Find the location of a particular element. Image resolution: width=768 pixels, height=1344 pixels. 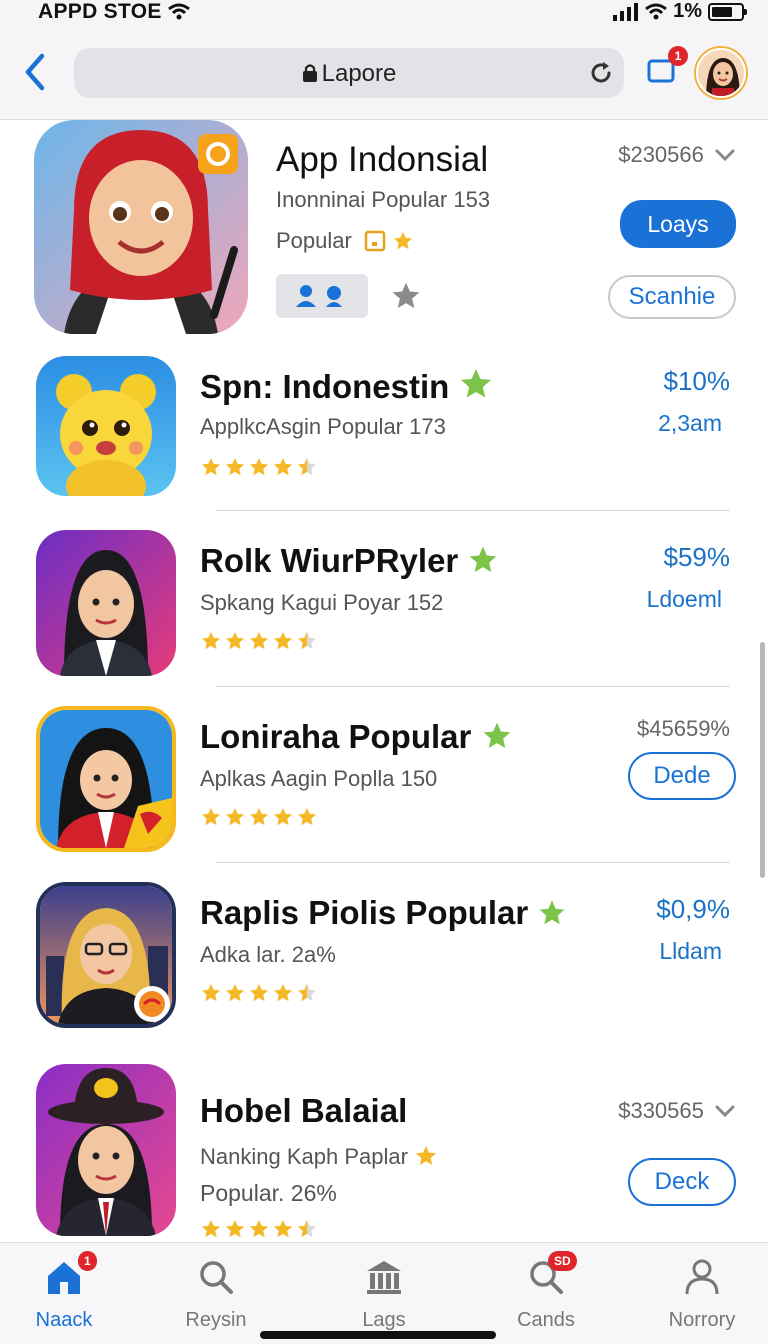

scan-button: Scanhie is located at coordinates (672, 297).